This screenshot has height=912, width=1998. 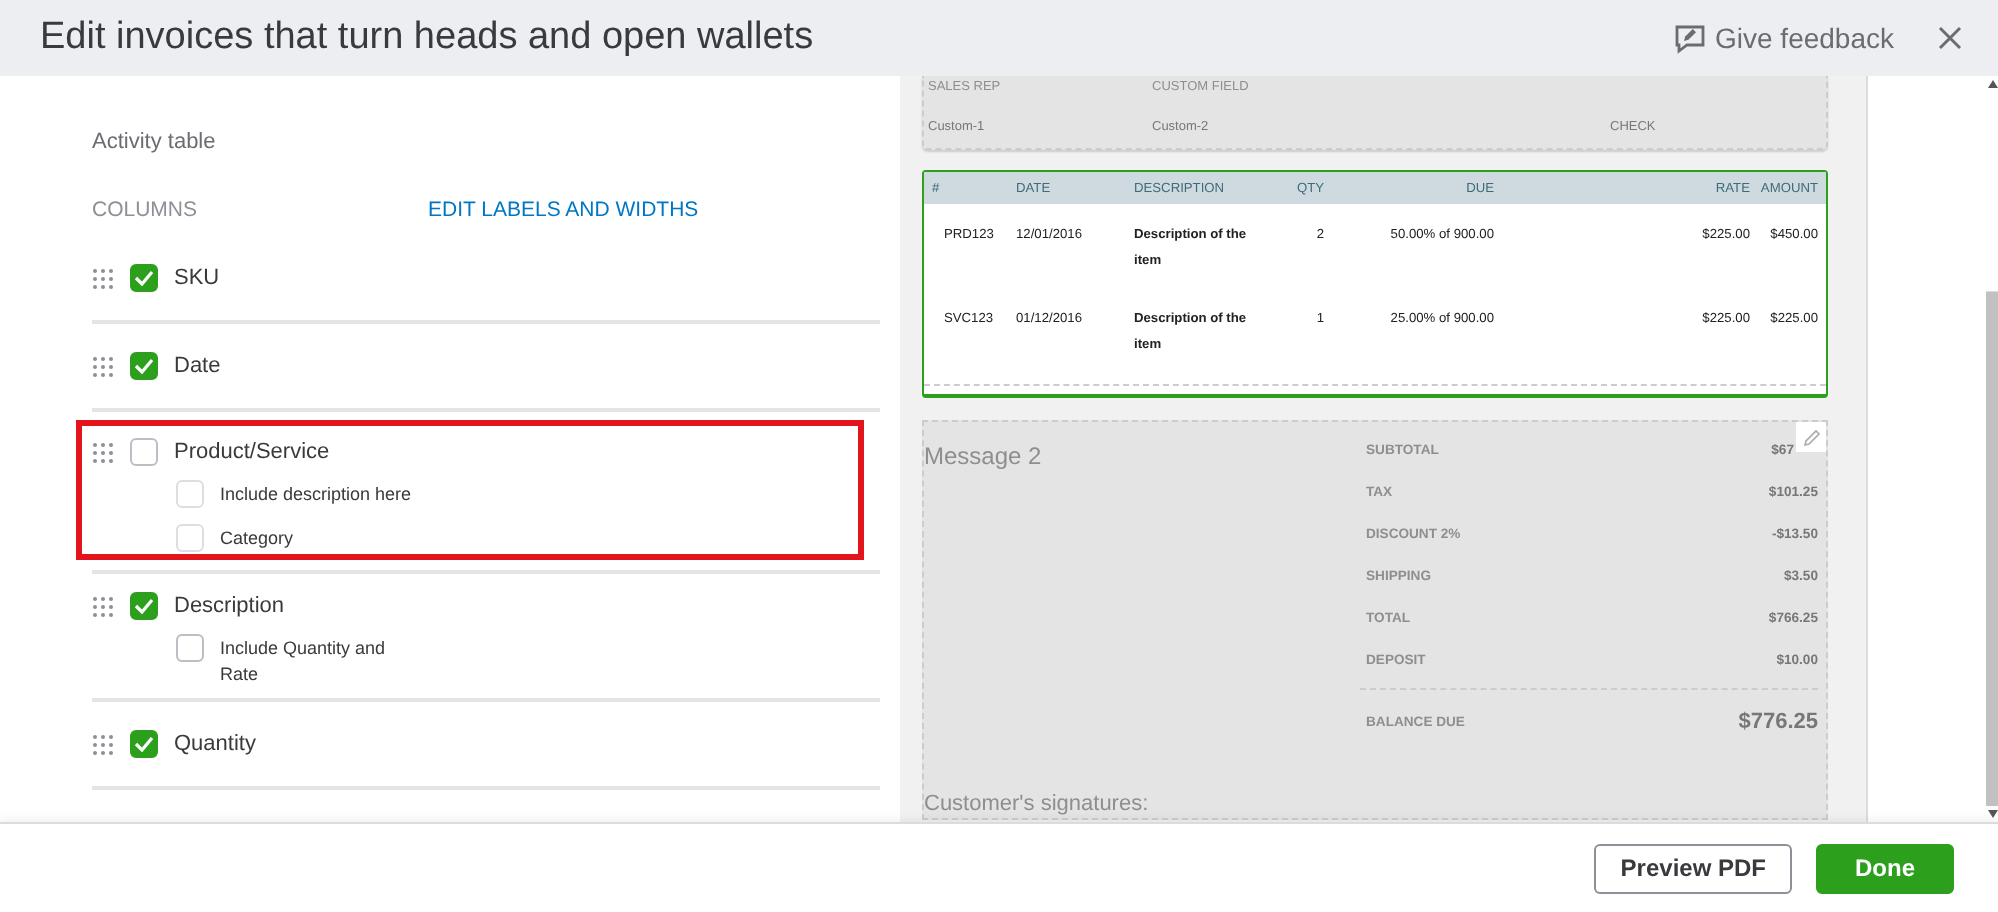 What do you see at coordinates (428, 38) in the screenshot?
I see `window-title: Edit invoices that turn heads and open wallets` at bounding box center [428, 38].